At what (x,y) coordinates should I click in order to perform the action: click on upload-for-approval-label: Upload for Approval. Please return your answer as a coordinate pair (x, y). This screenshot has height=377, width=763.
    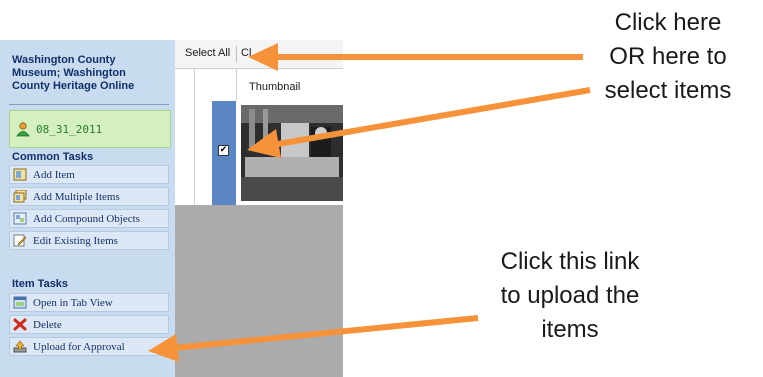
    Looking at the image, I should click on (79, 347).